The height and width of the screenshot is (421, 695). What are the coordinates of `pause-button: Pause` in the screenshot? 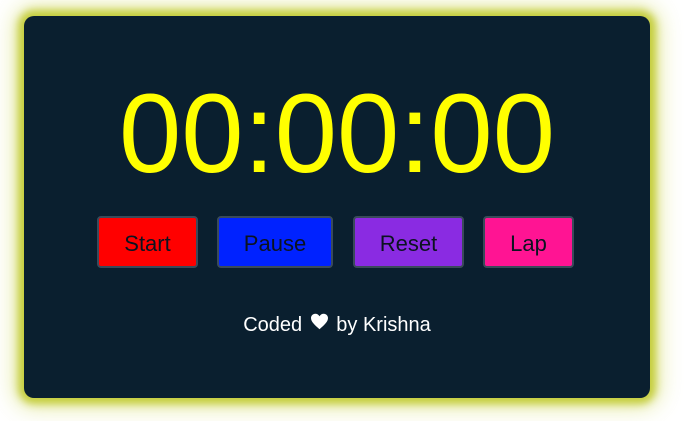 It's located at (275, 242).